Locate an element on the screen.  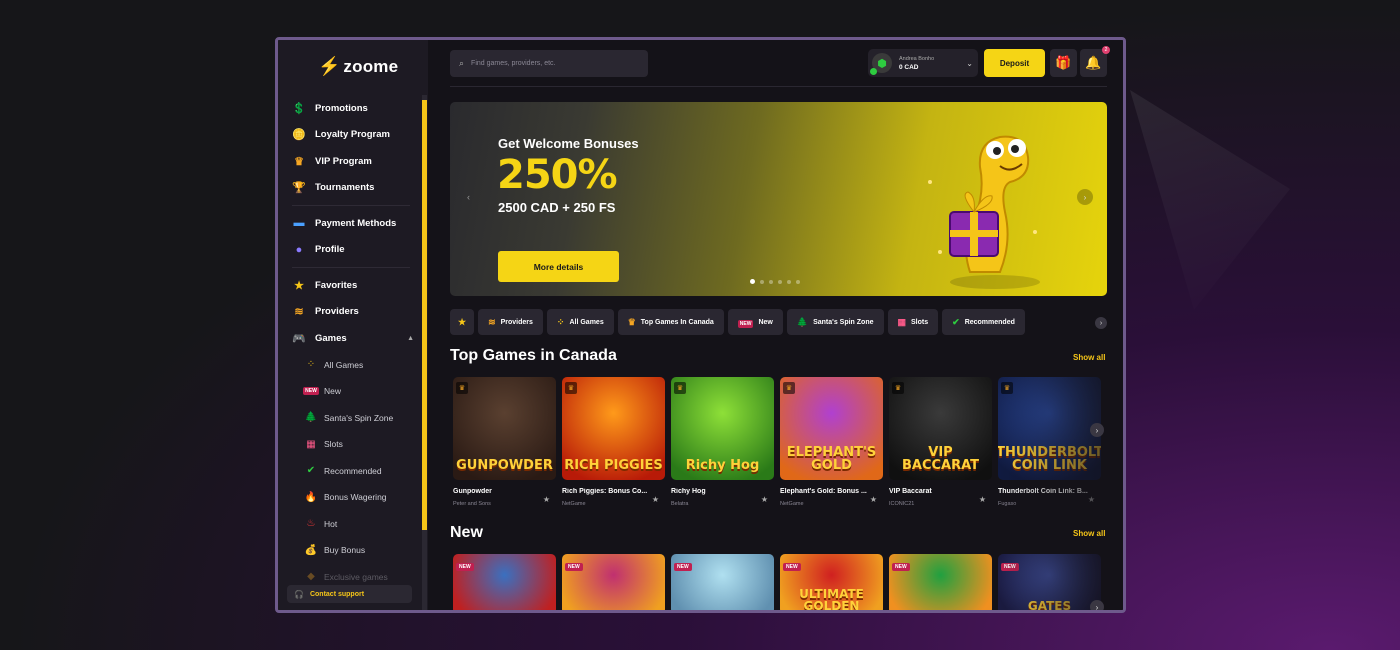
game-card: ♛ Richy Hog Richy Hog Belatra ★ is located at coordinates (722, 442).